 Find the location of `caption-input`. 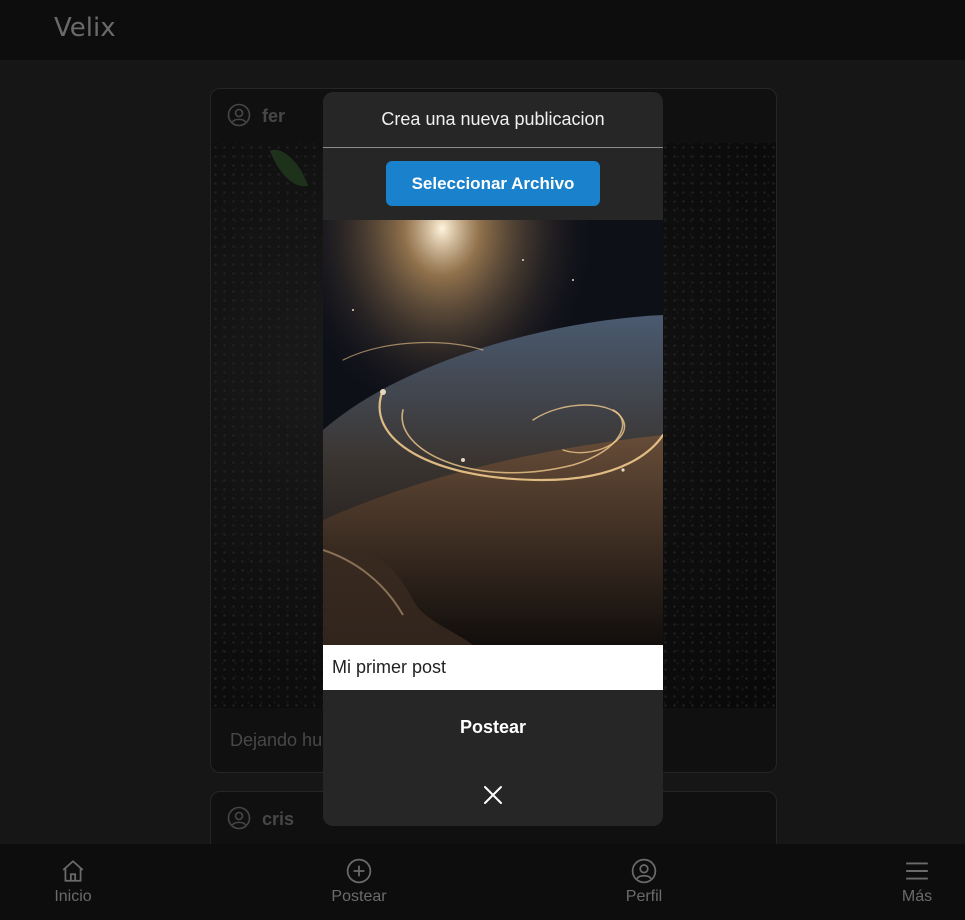

caption-input is located at coordinates (493, 667).